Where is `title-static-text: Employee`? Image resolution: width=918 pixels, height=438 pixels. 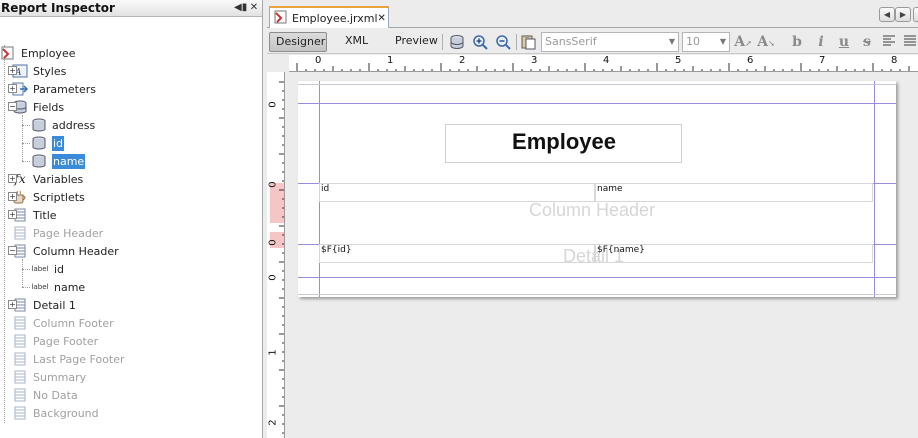
title-static-text: Employee is located at coordinates (563, 143).